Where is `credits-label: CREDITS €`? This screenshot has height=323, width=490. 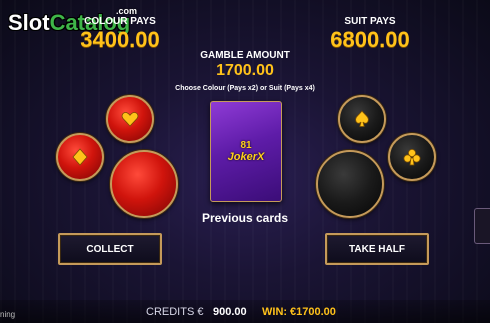
credits-label: CREDITS € is located at coordinates (175, 312).